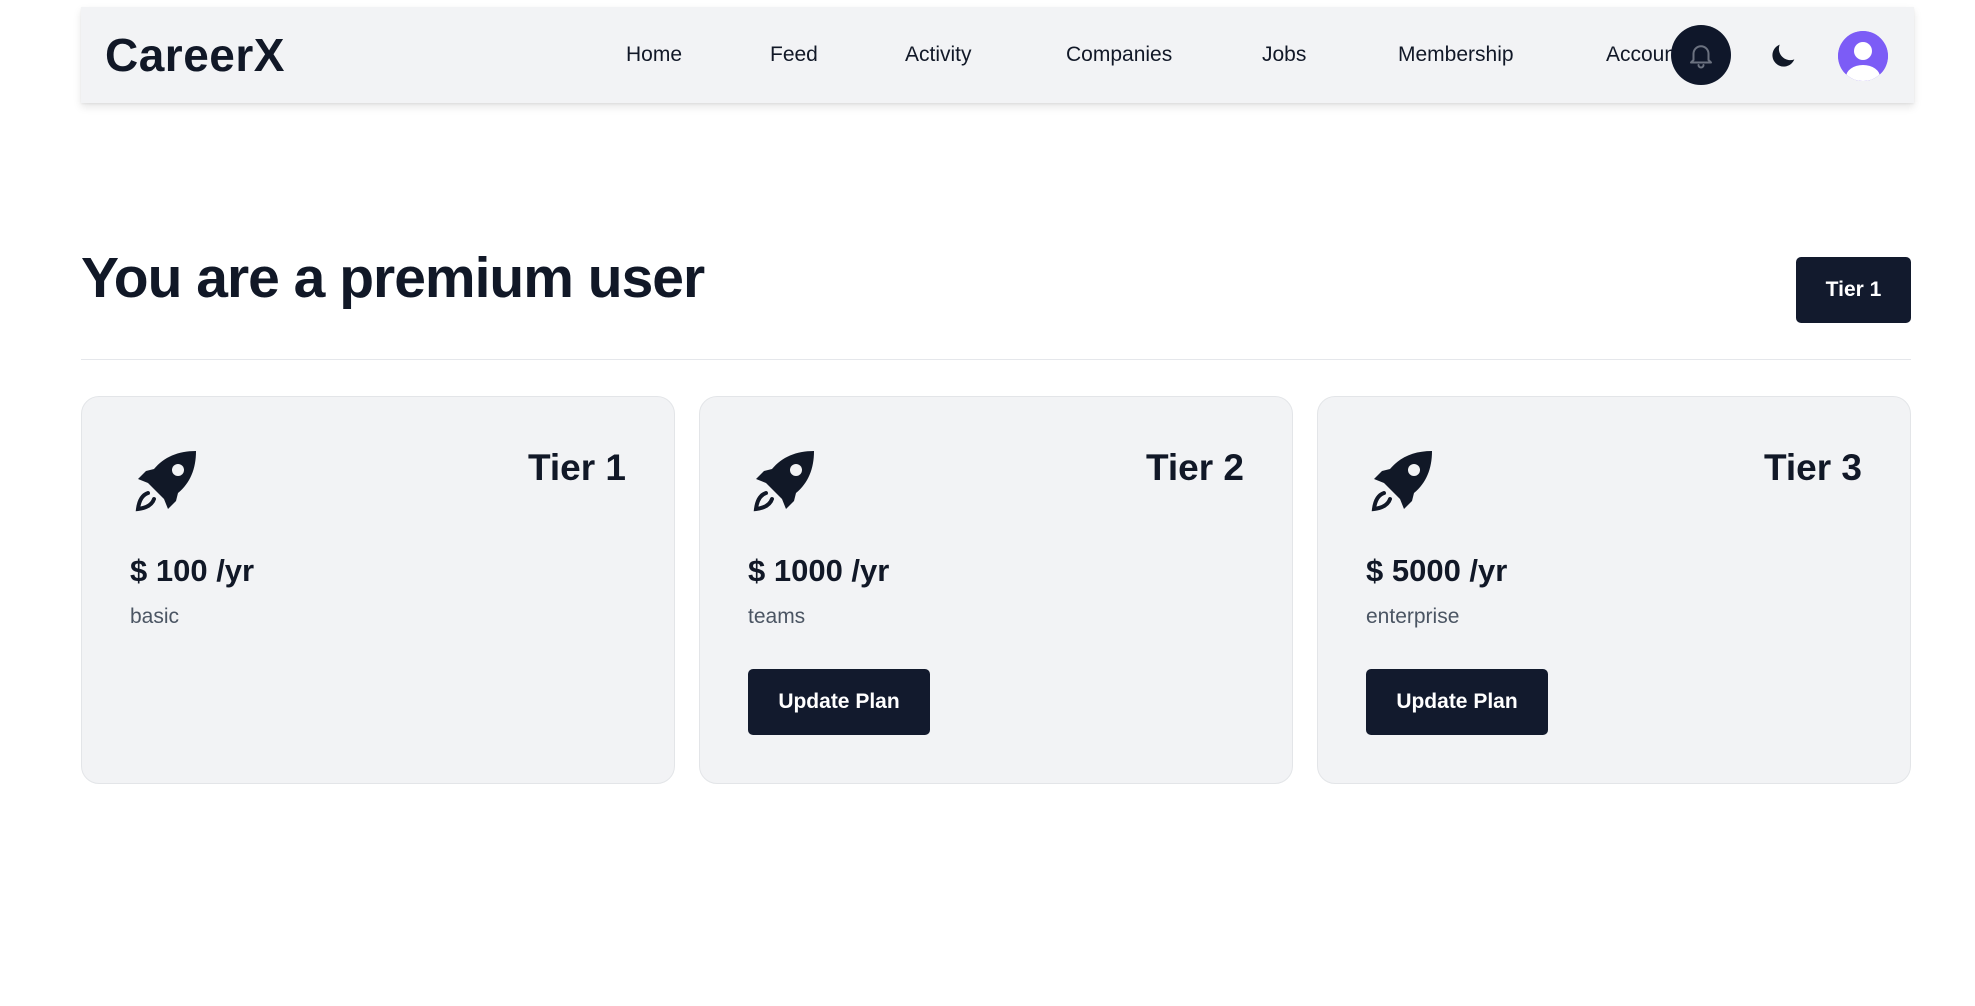 The height and width of the screenshot is (1006, 1975). I want to click on current-tier-button: Tier 1, so click(1853, 290).